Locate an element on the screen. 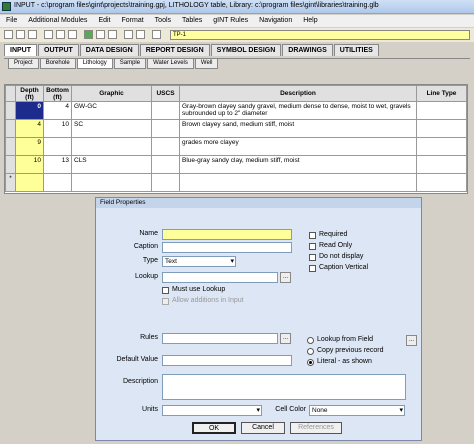 The image size is (474, 444). references-button: References is located at coordinates (316, 428).